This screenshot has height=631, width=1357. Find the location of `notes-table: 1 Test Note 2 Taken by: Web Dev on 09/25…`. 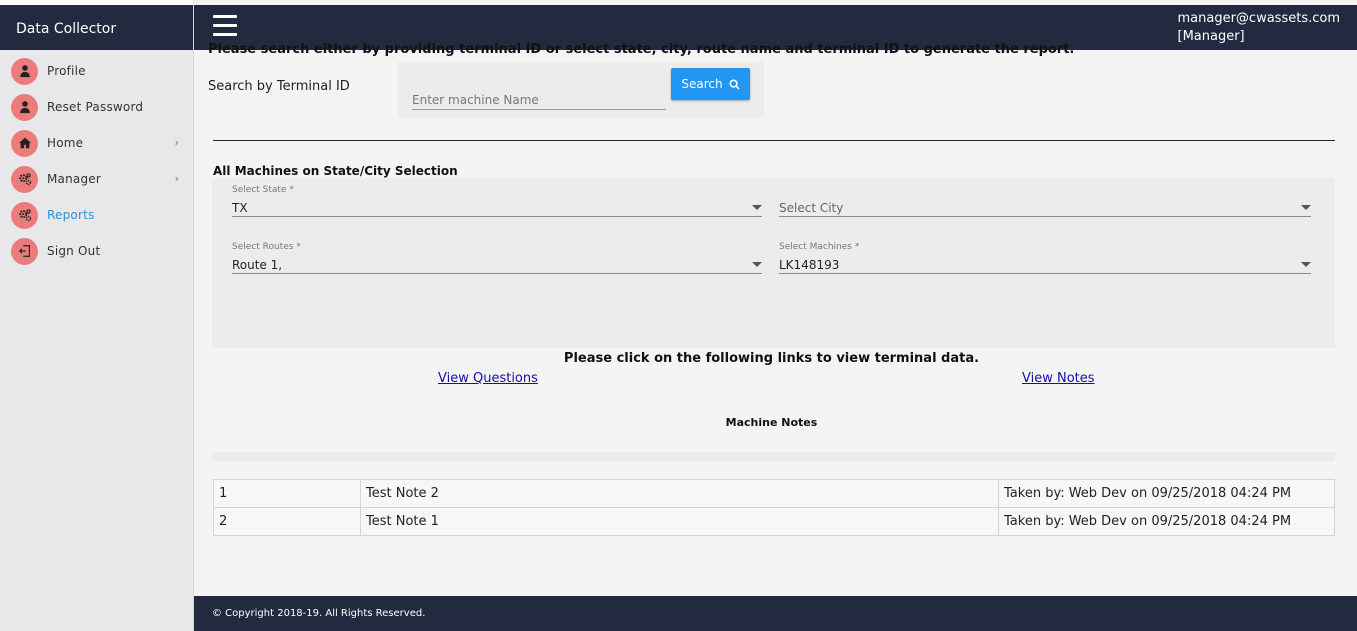

notes-table: 1 Test Note 2 Taken by: Web Dev on 09/25… is located at coordinates (774, 507).